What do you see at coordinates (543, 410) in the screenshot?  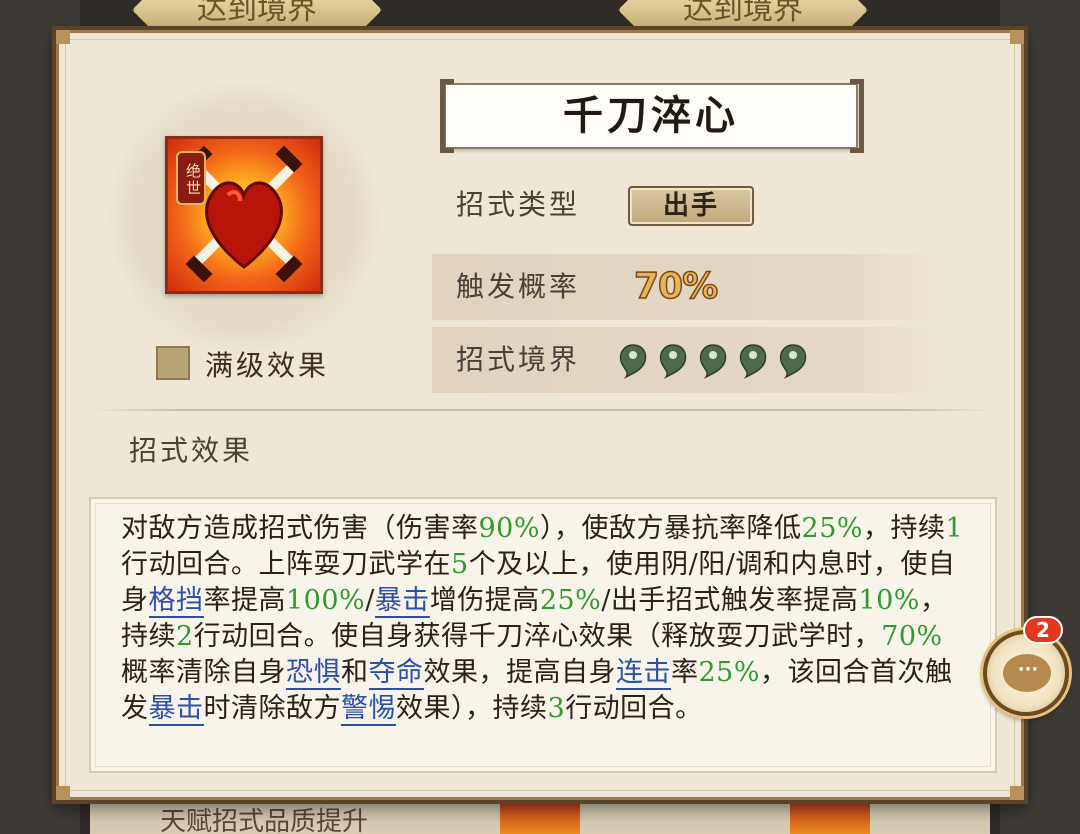 I see `section-divider` at bounding box center [543, 410].